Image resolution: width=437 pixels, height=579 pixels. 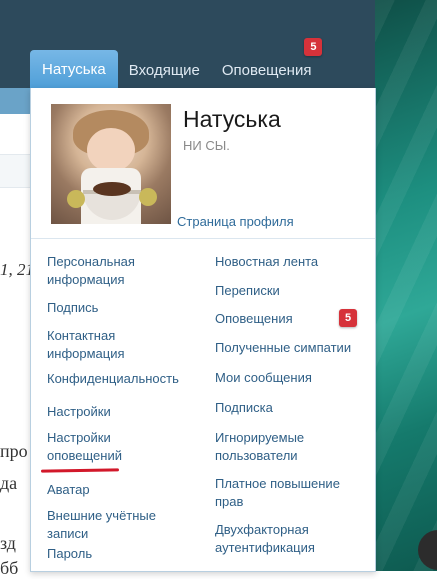 What do you see at coordinates (84, 447) in the screenshot?
I see `menu-alert-preferences: Настройки оповещений` at bounding box center [84, 447].